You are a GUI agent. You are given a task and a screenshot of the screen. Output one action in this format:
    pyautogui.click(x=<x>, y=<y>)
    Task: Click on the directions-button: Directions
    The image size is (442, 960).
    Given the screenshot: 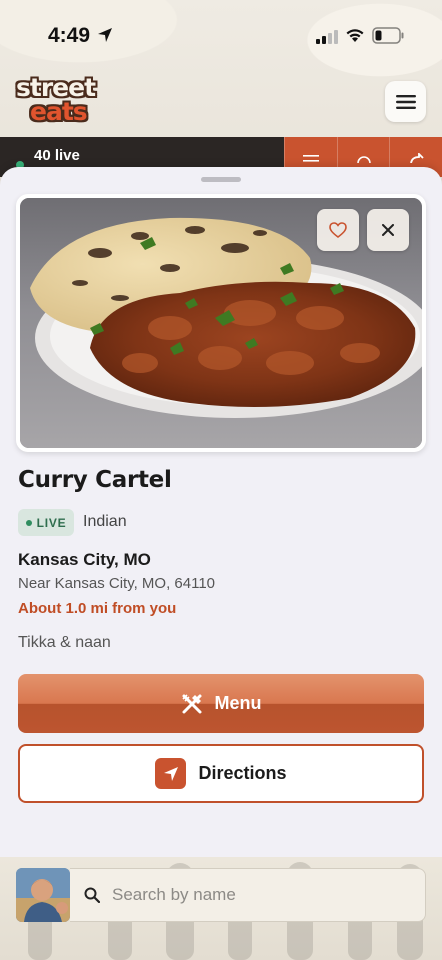 What is the action you would take?
    pyautogui.click(x=221, y=773)
    